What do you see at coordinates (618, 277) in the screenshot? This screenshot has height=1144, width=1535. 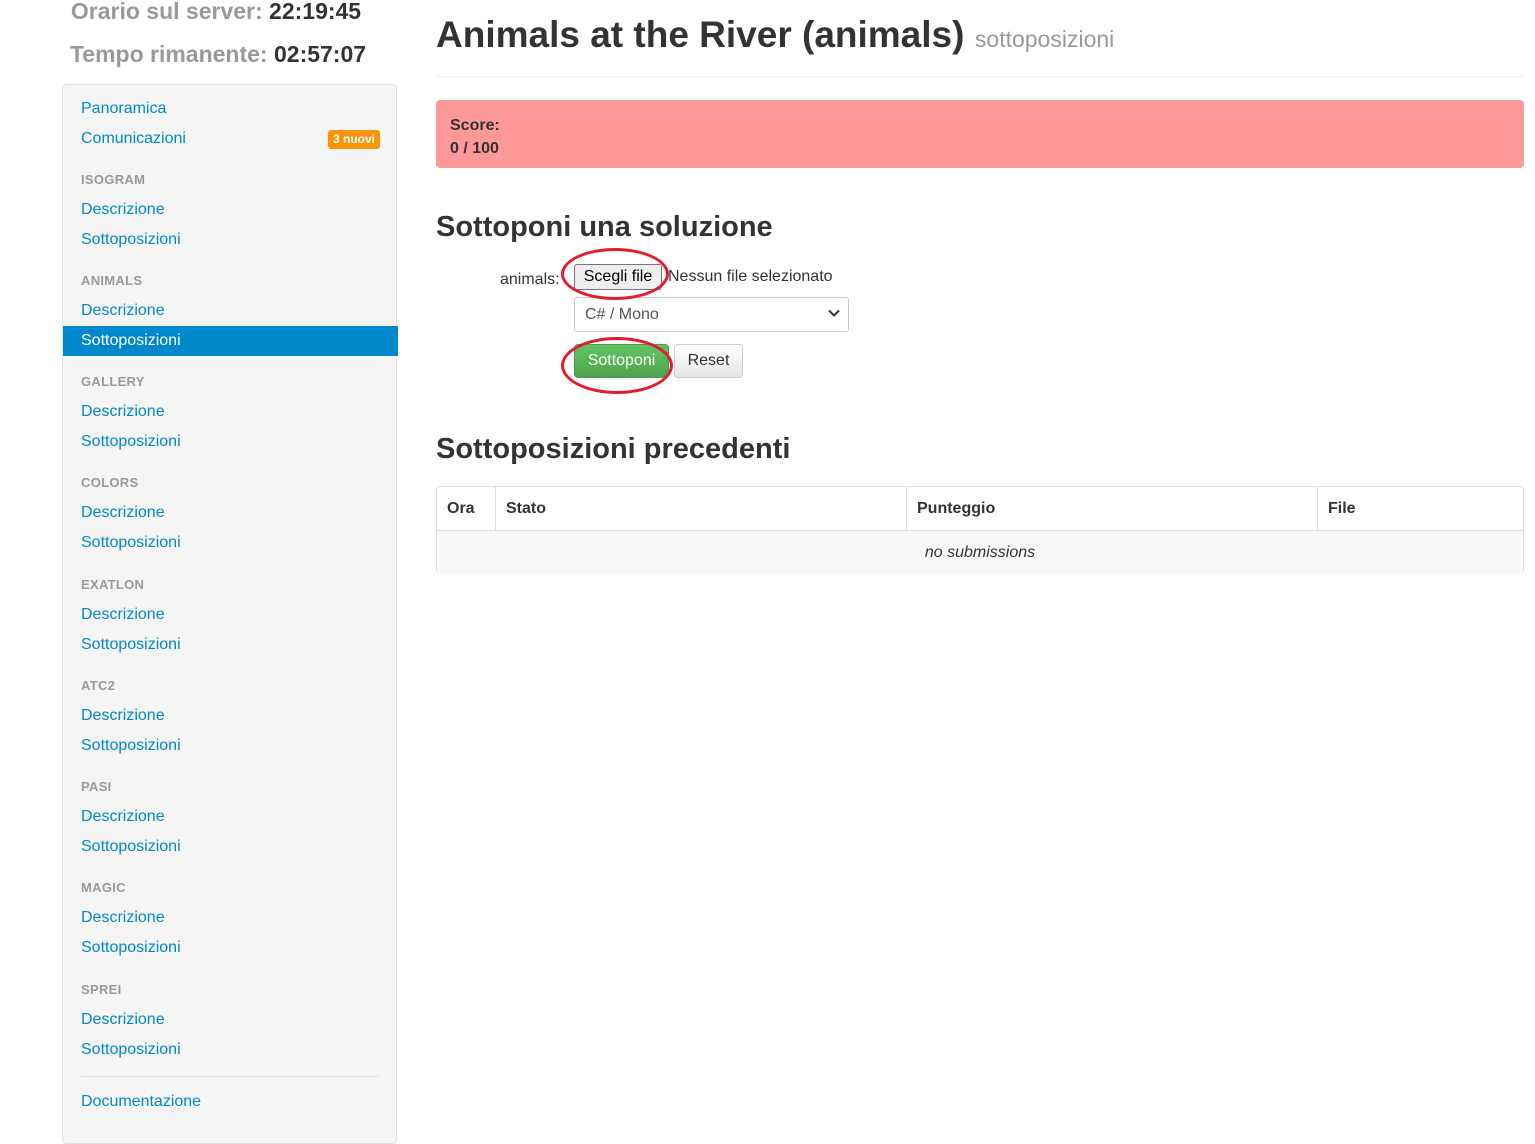 I see `choose-file-button: Scegli file` at bounding box center [618, 277].